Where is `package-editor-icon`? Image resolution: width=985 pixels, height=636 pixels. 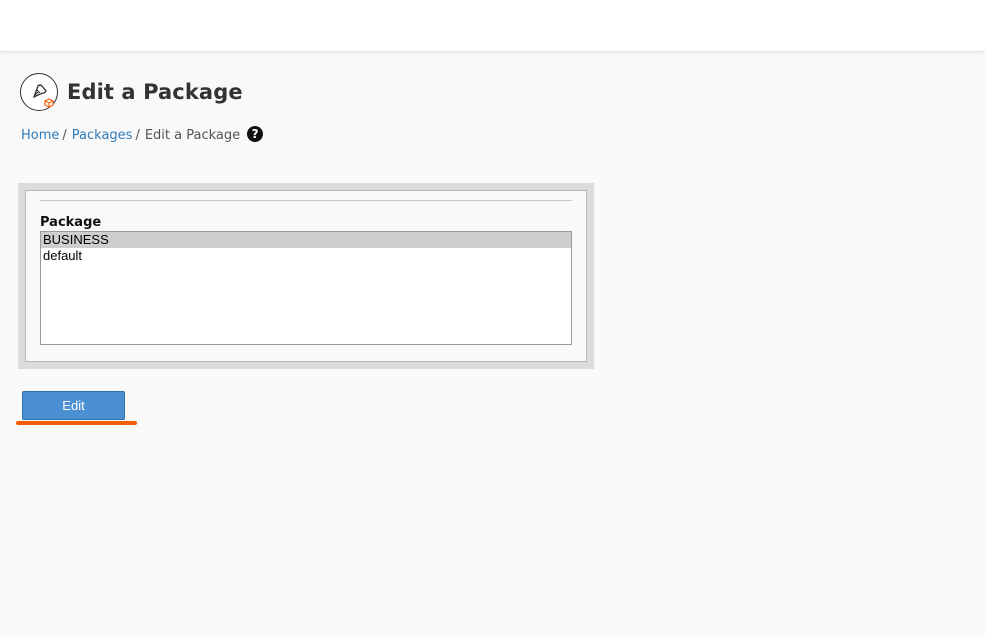
package-editor-icon is located at coordinates (39, 92).